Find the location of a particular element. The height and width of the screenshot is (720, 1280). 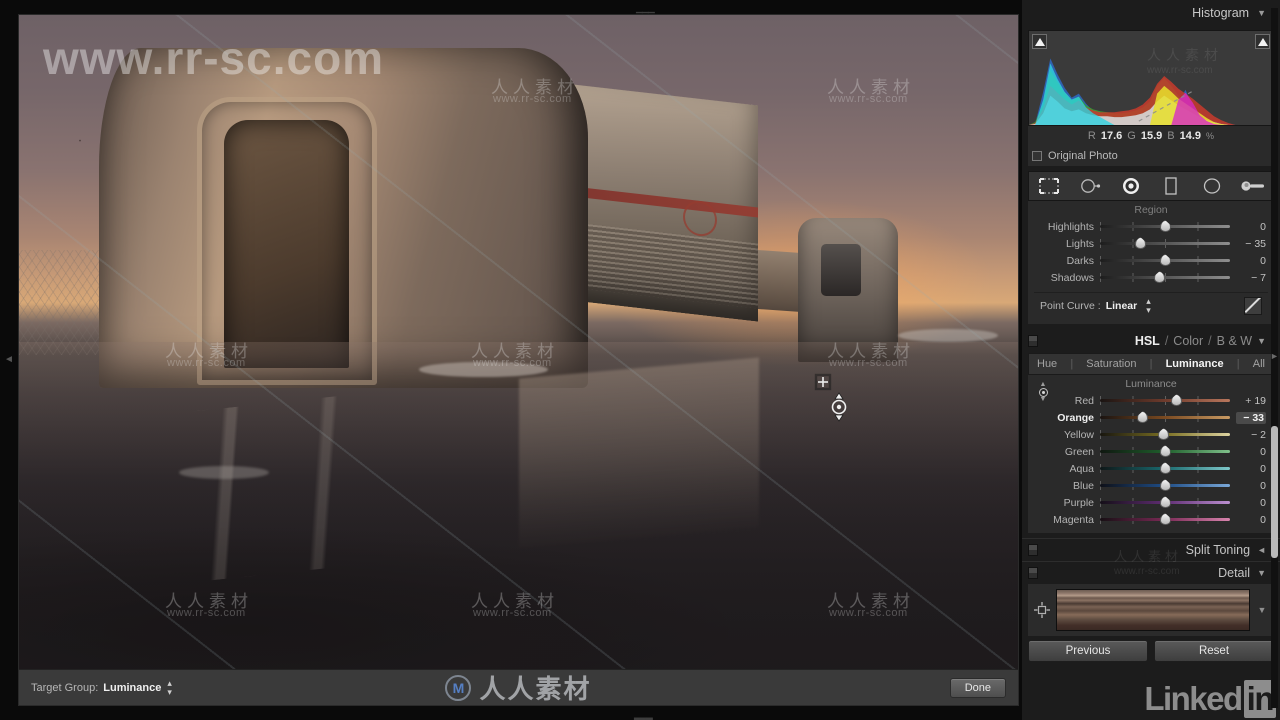

slider-row-aqua: Aqua 0 is located at coordinates (1151, 468).